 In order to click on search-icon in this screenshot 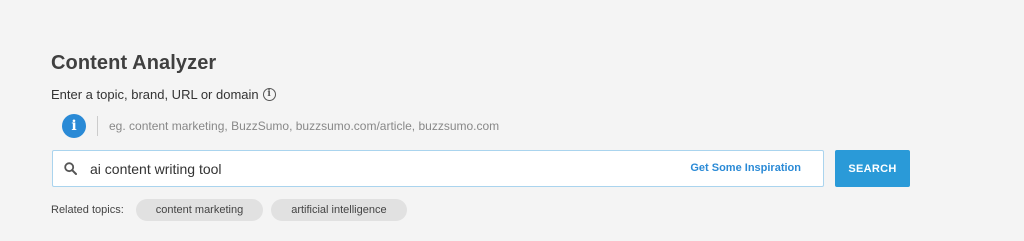, I will do `click(70, 169)`.